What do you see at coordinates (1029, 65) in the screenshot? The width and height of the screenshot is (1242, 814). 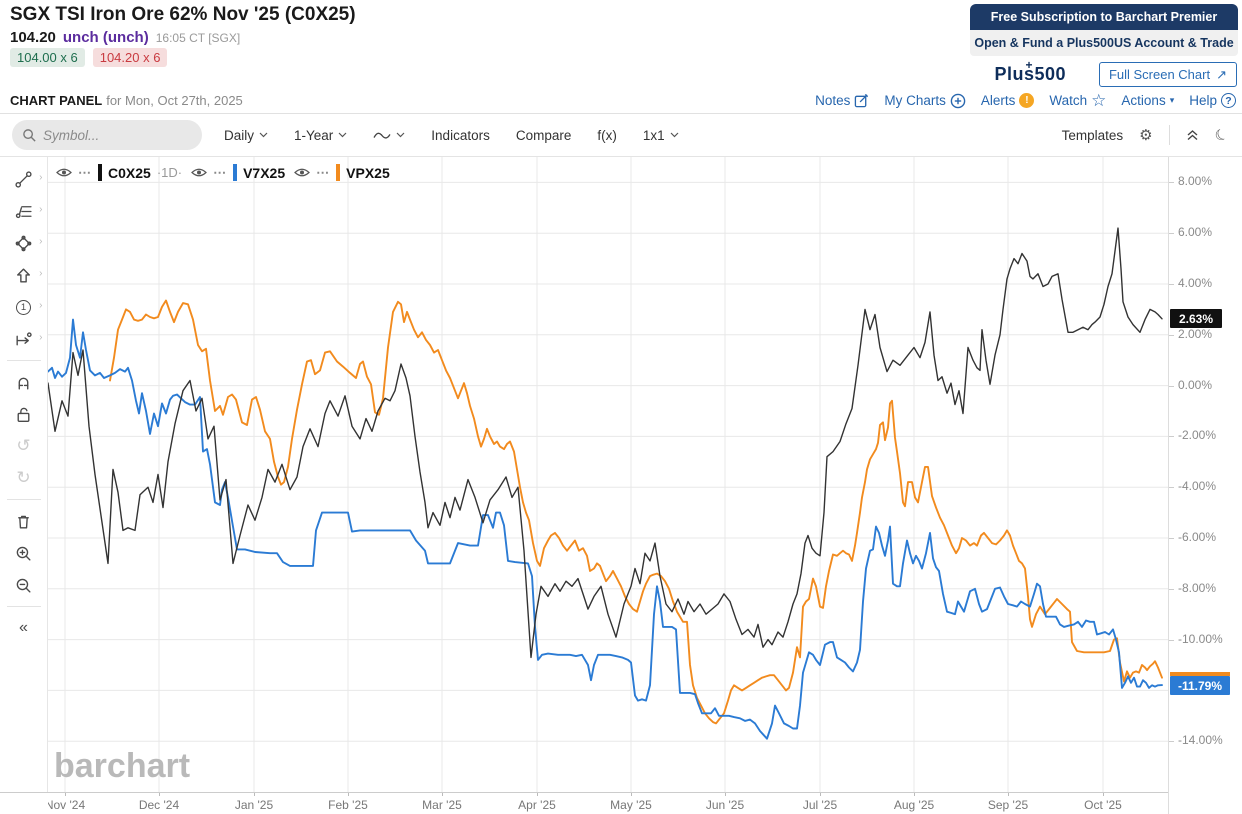 I see `plus500-plus-mark: +` at bounding box center [1029, 65].